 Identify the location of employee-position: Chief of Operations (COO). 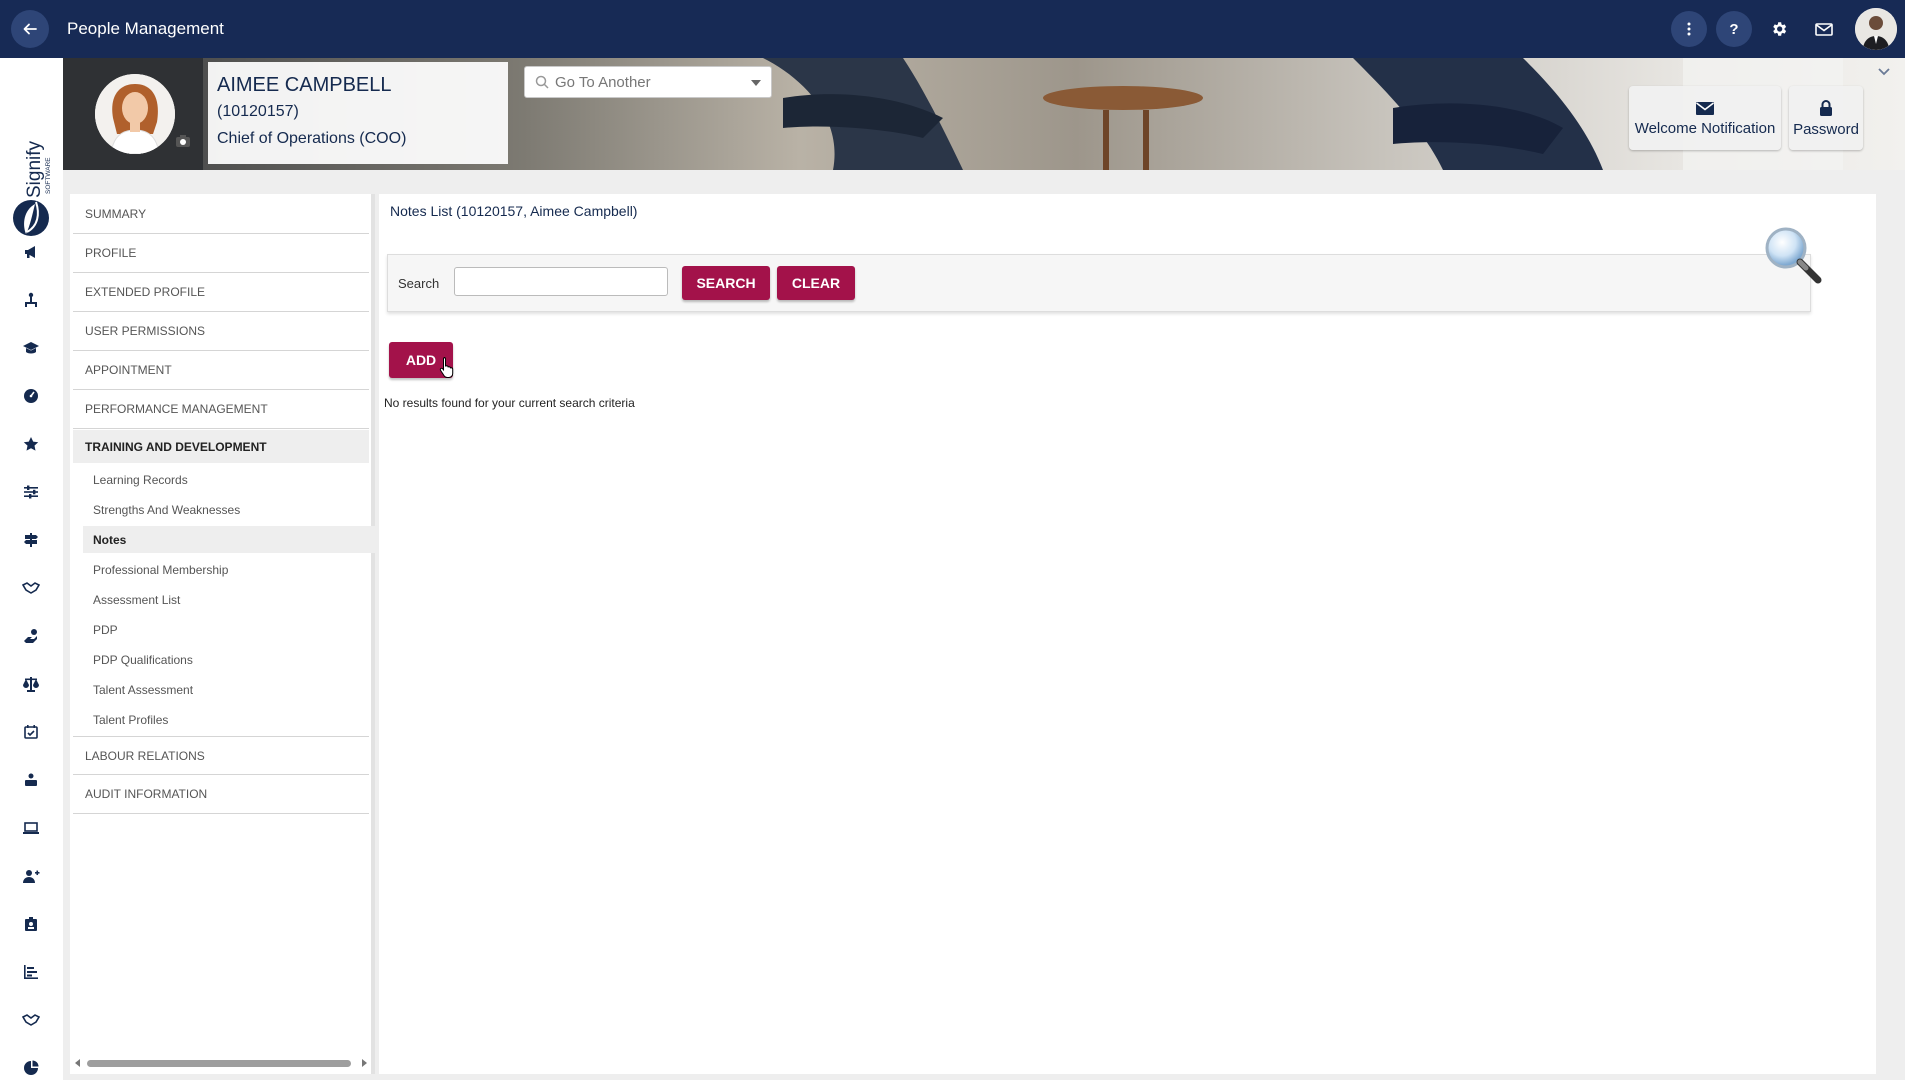
(312, 138).